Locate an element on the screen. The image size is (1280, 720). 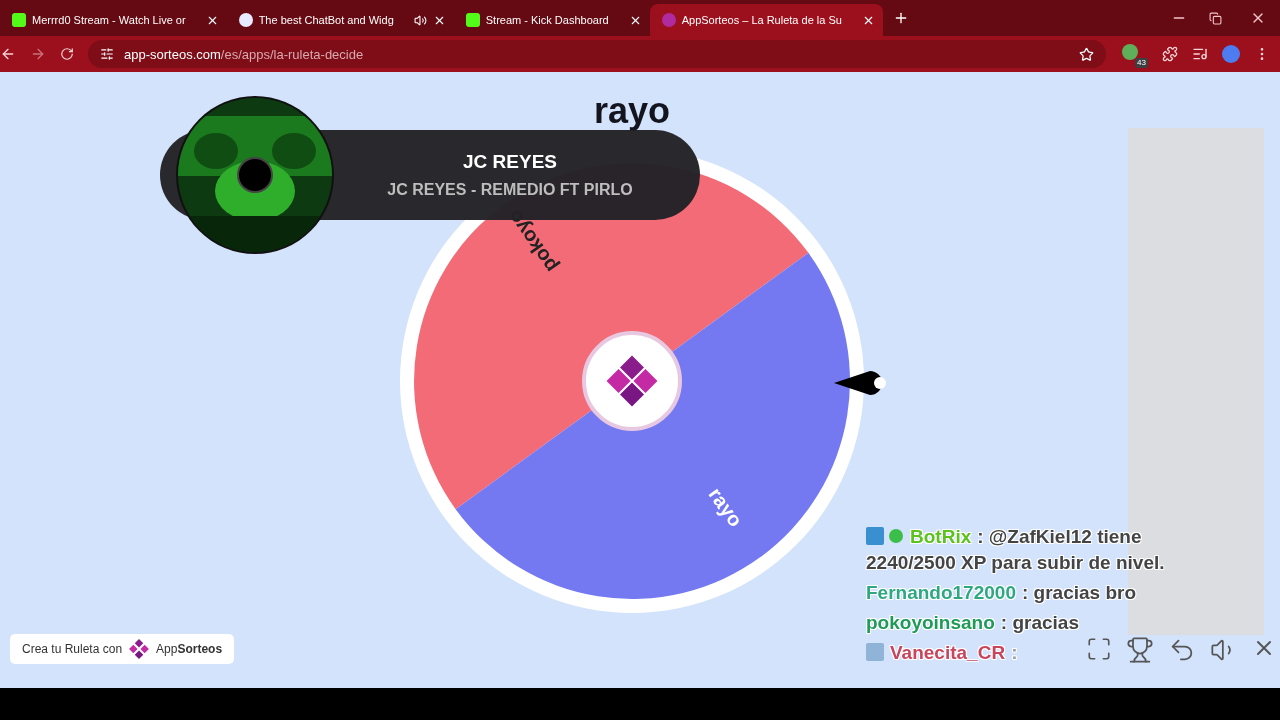
chat-username: Fernando172000 is located at coordinates (941, 592).